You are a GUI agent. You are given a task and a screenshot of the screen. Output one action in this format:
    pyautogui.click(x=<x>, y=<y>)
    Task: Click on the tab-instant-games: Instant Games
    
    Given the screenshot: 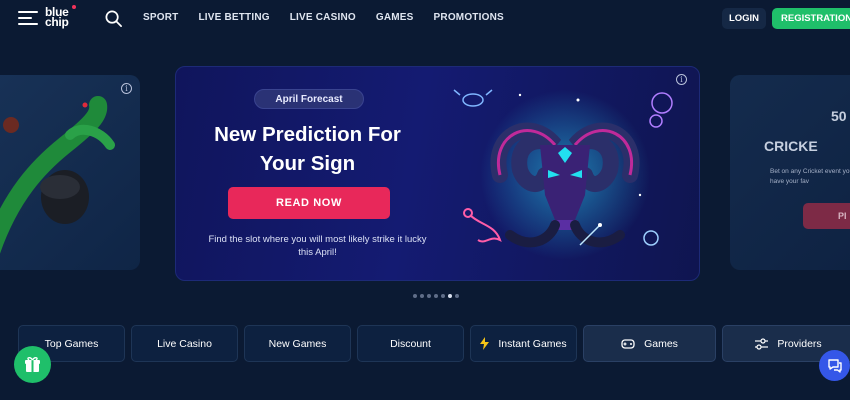 What is the action you would take?
    pyautogui.click(x=523, y=343)
    